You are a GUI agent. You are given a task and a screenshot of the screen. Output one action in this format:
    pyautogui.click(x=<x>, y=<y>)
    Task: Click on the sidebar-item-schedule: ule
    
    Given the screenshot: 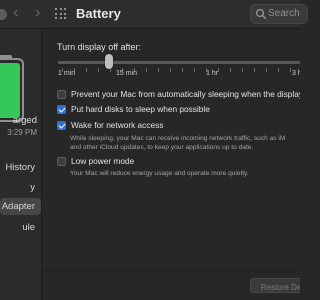 What is the action you would take?
    pyautogui.click(x=28, y=227)
    